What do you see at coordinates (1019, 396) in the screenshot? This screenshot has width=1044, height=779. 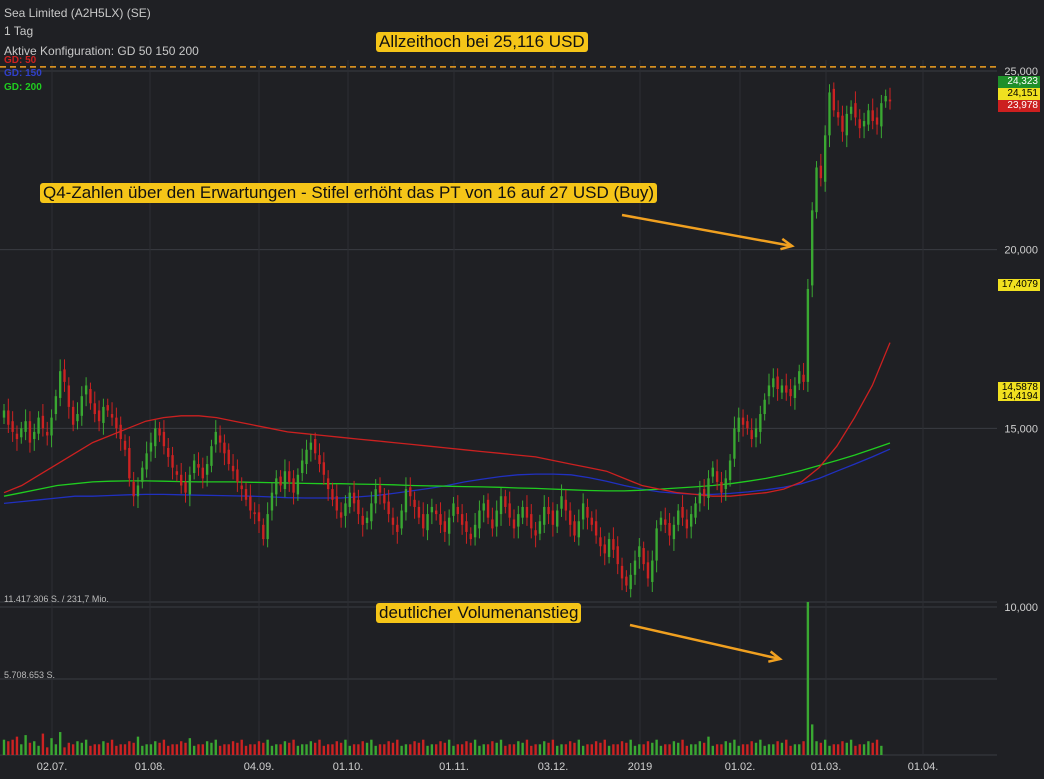 I see `ma200-tag: 14,4194` at bounding box center [1019, 396].